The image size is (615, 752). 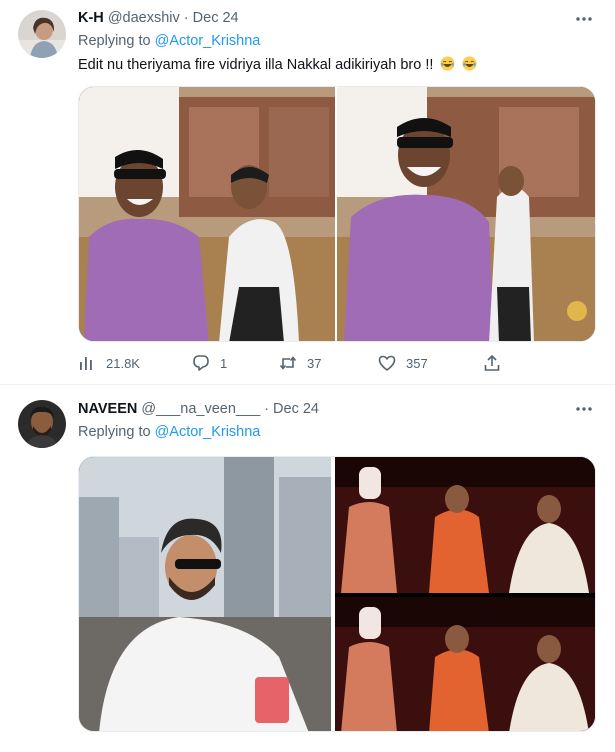 I want to click on tweet-header: K-H @daexshiv · Dec 24, so click(x=158, y=18).